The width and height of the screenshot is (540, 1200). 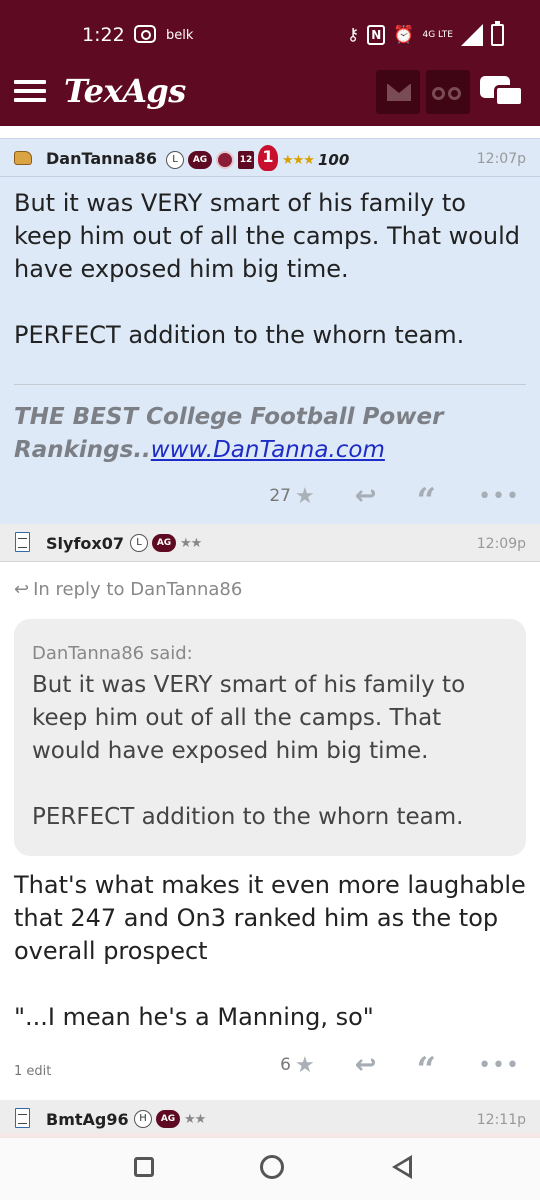 What do you see at coordinates (239, 335) in the screenshot?
I see `post-paragraph: PERFECT addition to the whorn team.` at bounding box center [239, 335].